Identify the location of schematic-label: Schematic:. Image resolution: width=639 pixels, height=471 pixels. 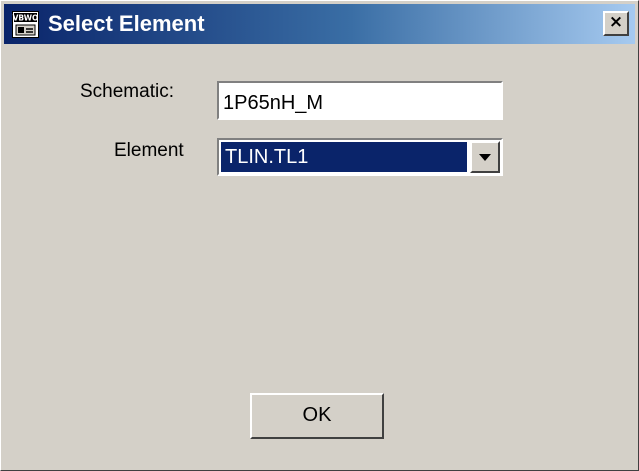
(127, 91).